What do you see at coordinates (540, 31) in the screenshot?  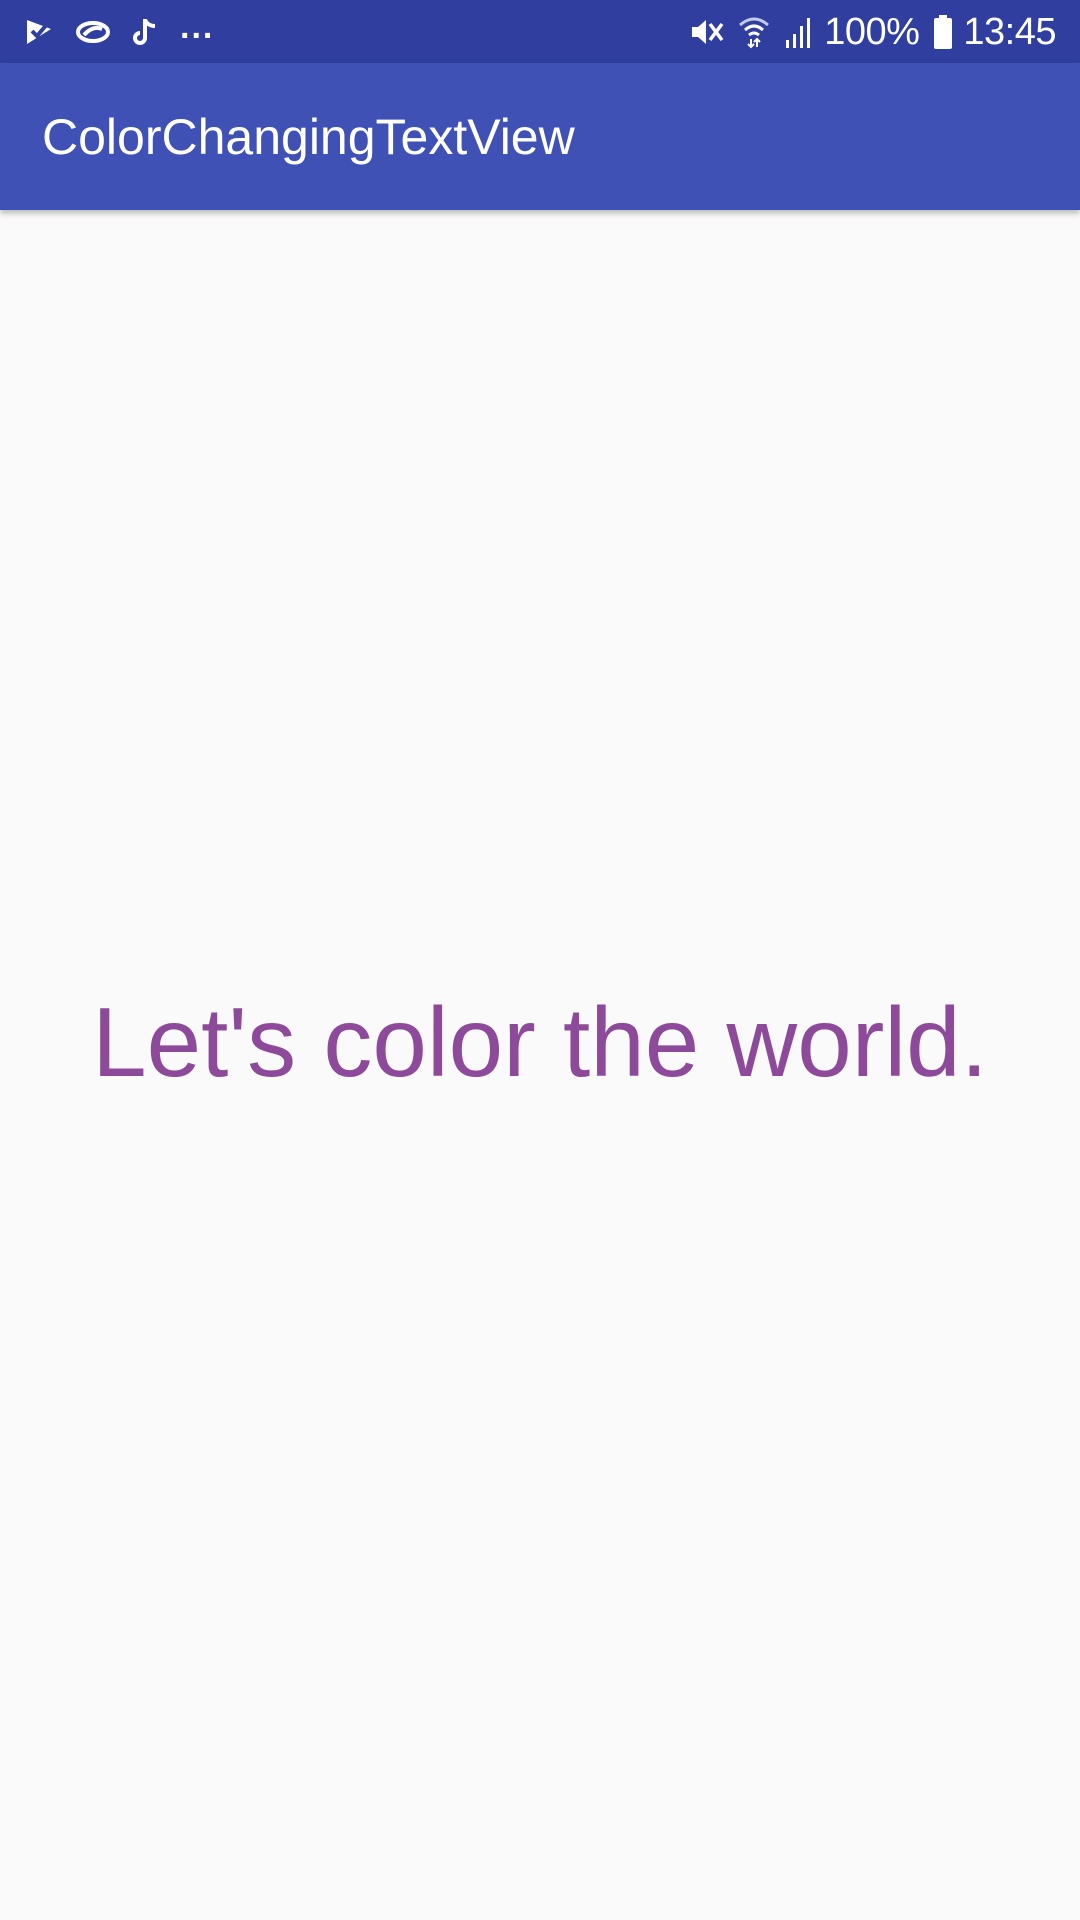 I see `status-bar: ... 100% 13:45` at bounding box center [540, 31].